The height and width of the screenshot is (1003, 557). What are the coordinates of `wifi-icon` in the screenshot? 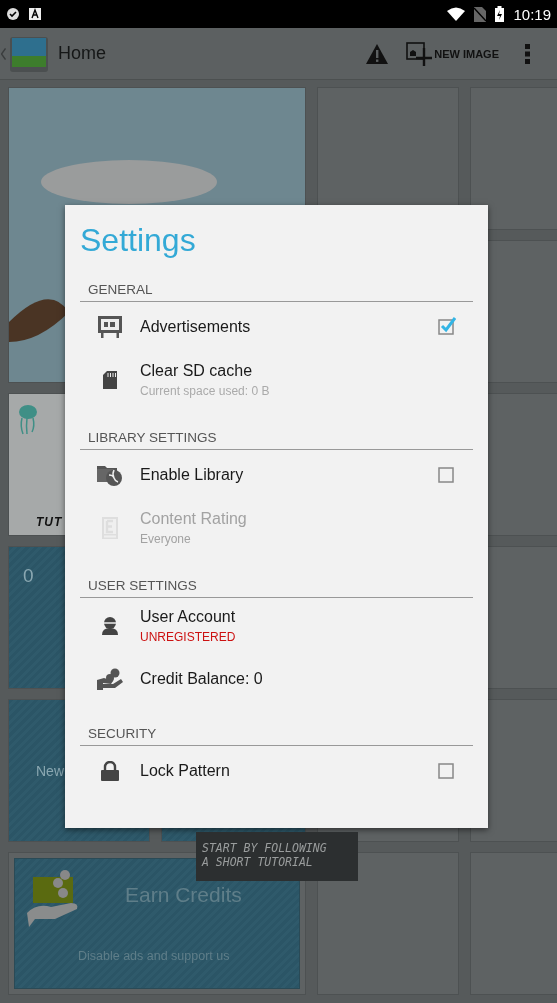 It's located at (456, 14).